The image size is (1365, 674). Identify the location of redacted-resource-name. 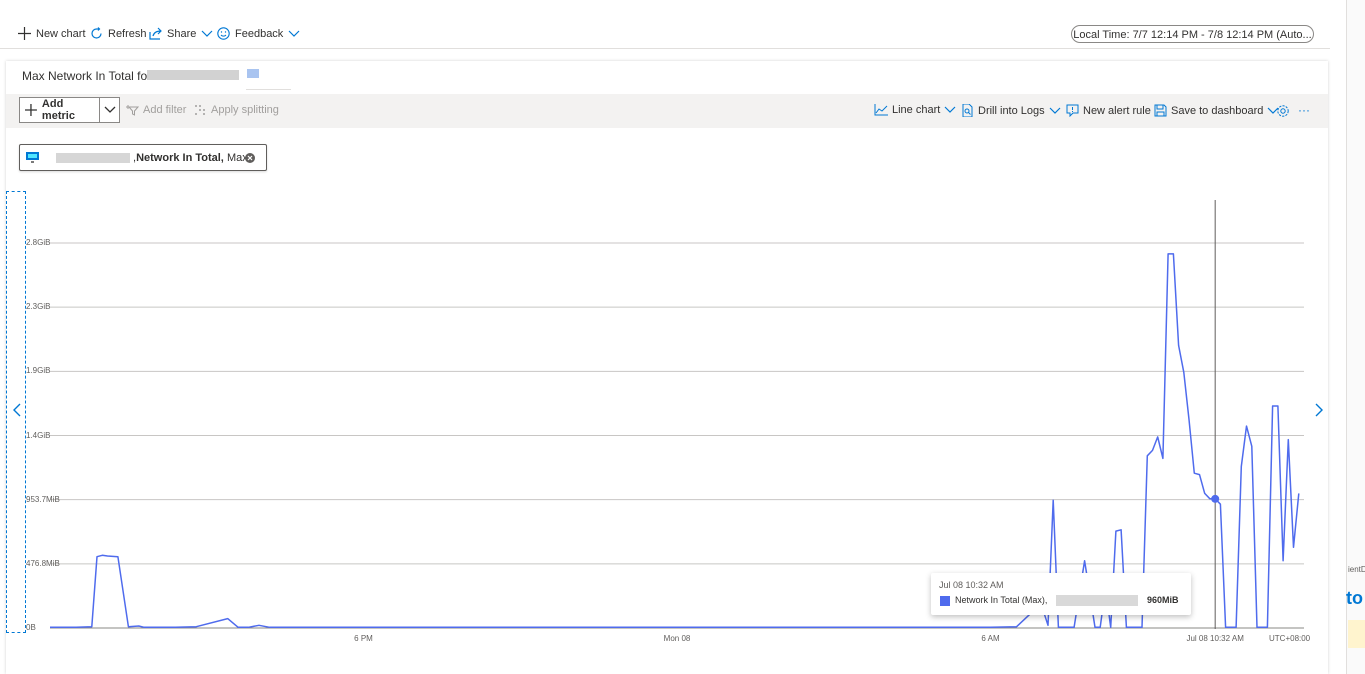
(1097, 600).